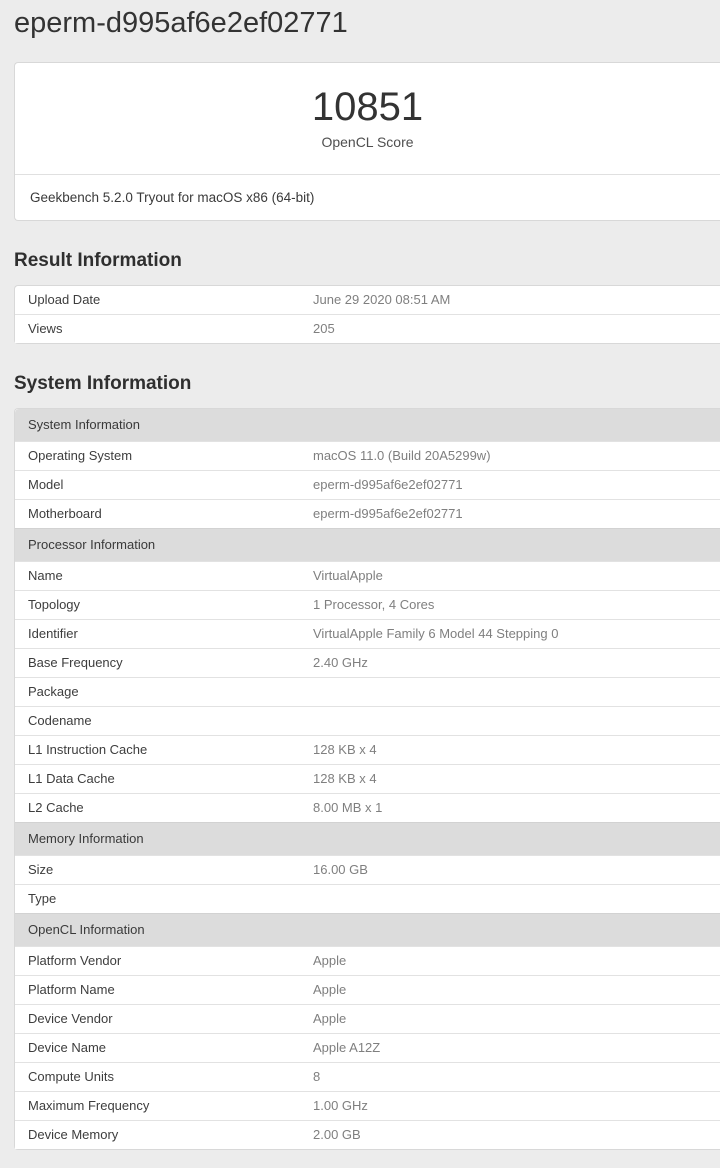 The width and height of the screenshot is (720, 1168). I want to click on row-label: Operating System, so click(80, 455).